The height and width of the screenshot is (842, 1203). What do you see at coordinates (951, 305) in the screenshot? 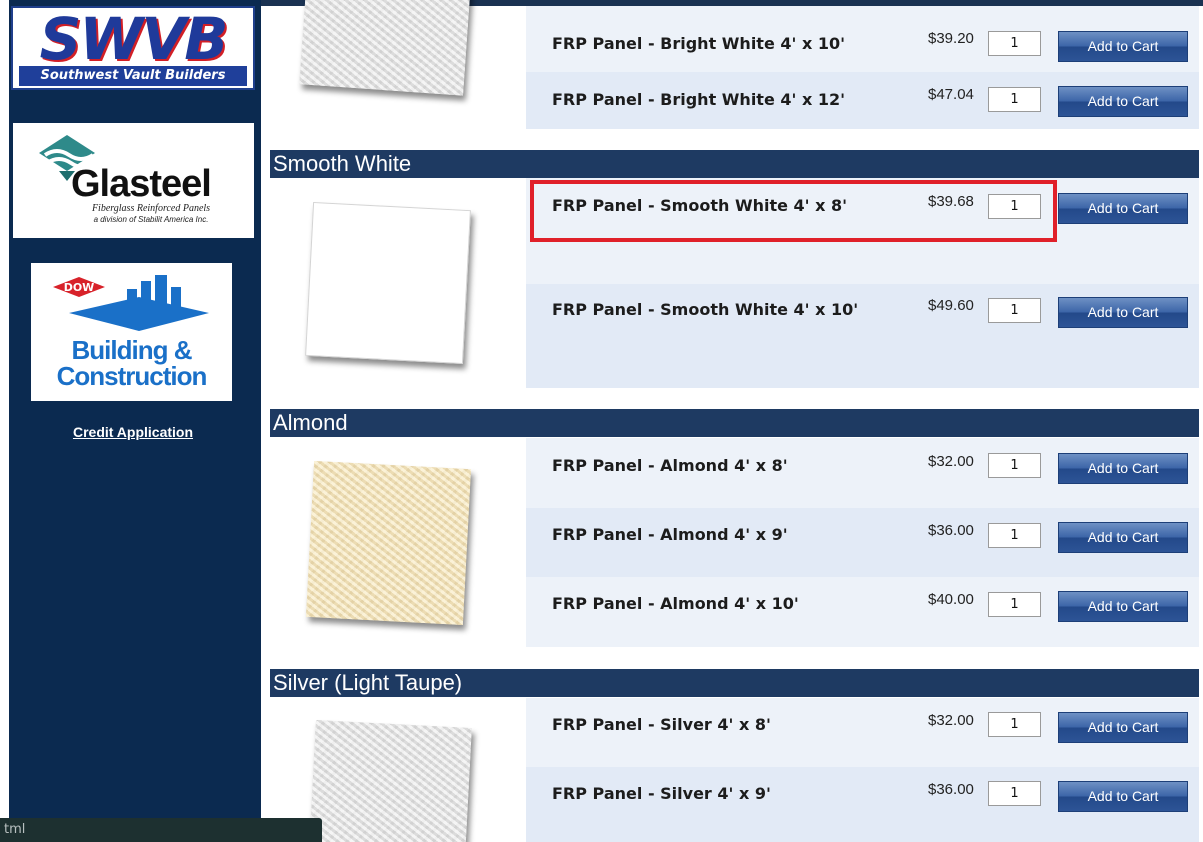
I see `product-price: $49.60` at bounding box center [951, 305].